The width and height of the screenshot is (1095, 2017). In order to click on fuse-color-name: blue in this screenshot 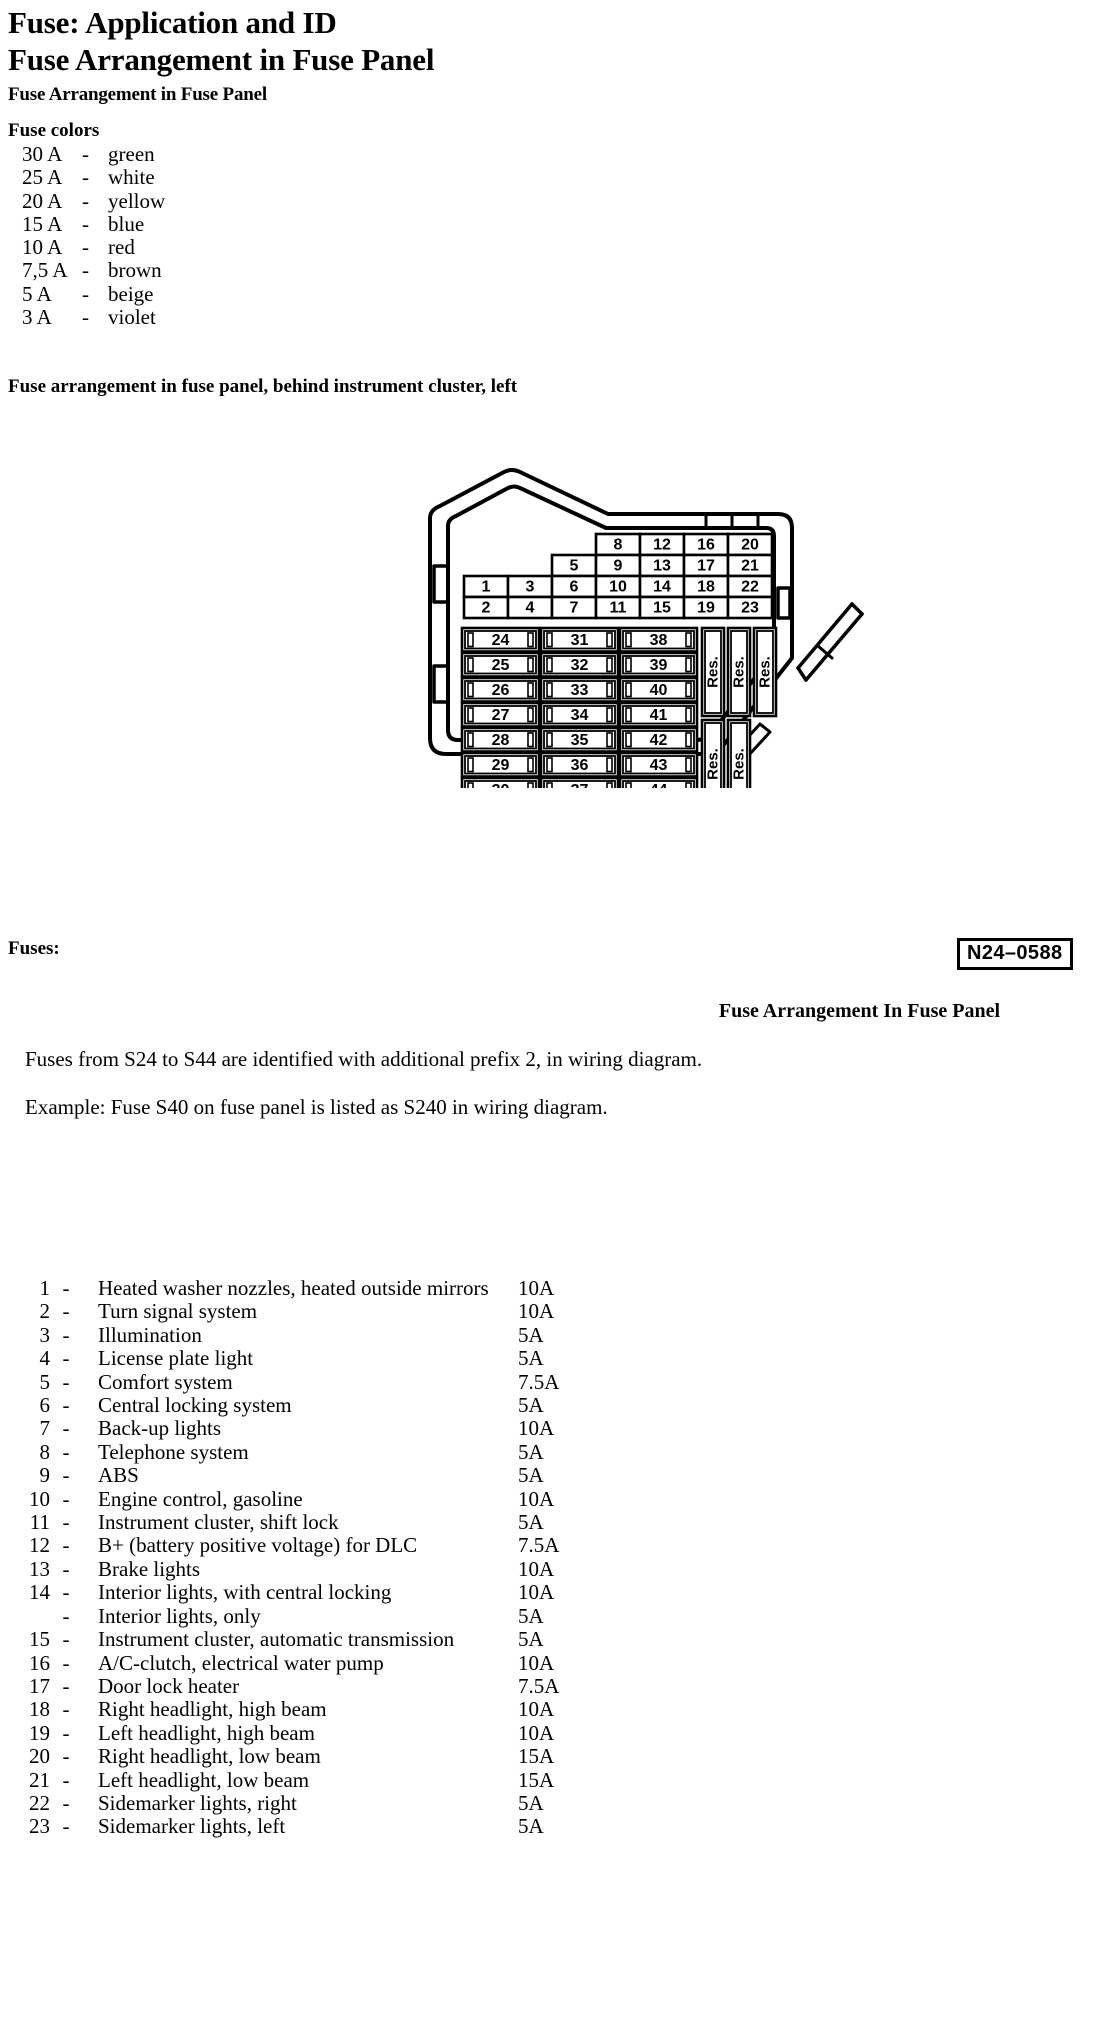, I will do `click(126, 223)`.